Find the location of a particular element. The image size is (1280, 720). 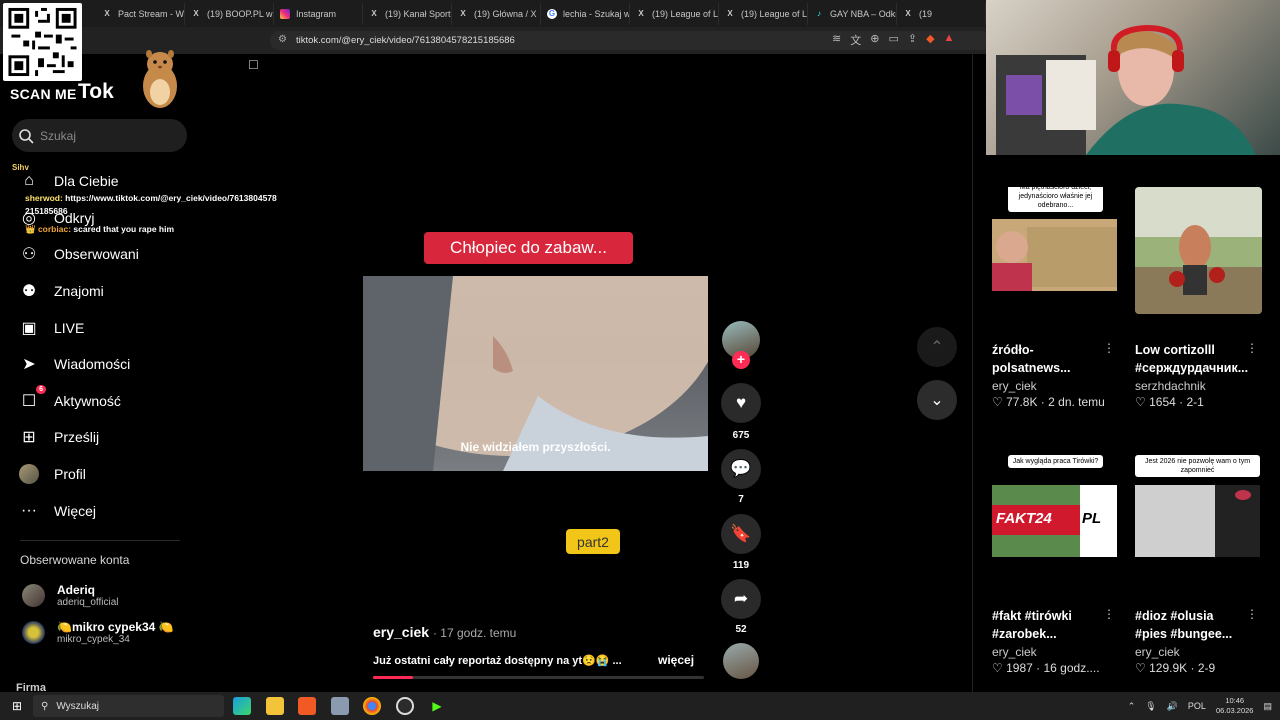

share-button: ➦ is located at coordinates (741, 599).